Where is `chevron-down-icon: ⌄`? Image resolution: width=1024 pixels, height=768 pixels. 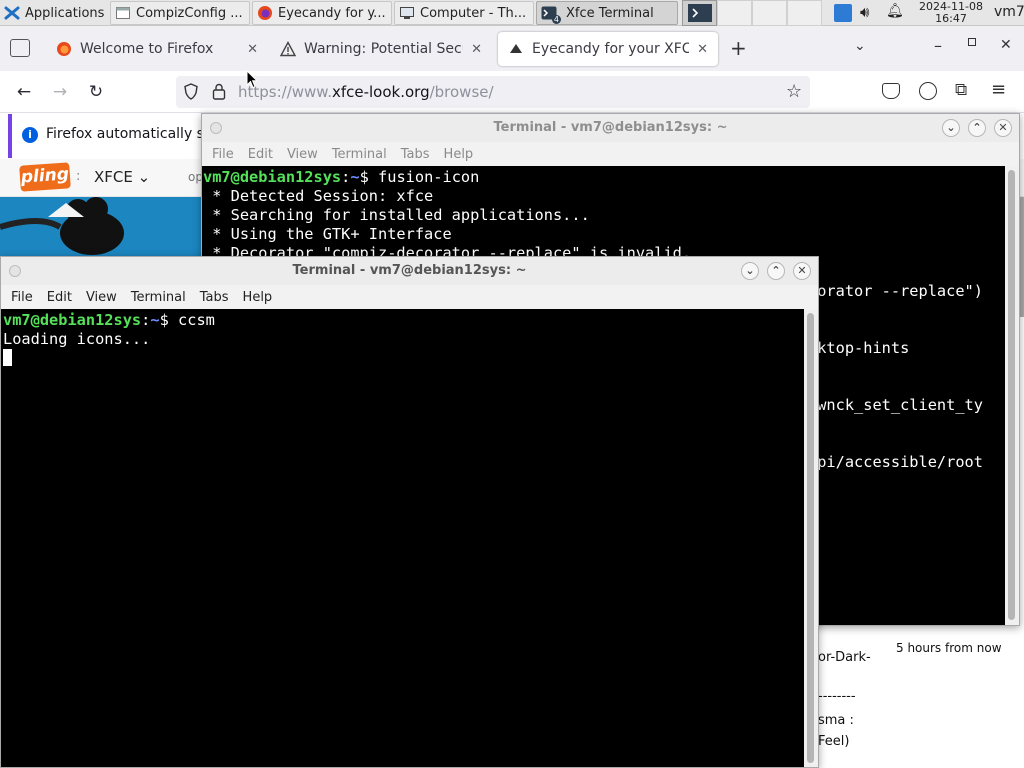 chevron-down-icon: ⌄ is located at coordinates (144, 177).